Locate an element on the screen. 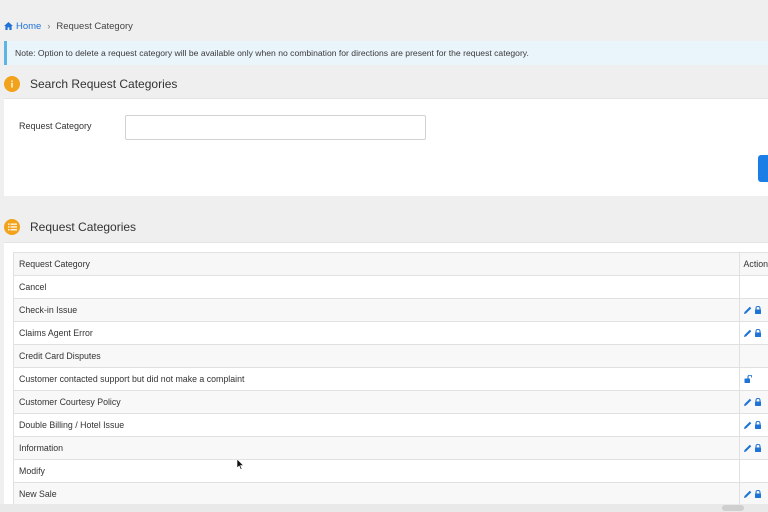 The width and height of the screenshot is (768, 512). breadcrumb-home-label: Home is located at coordinates (29, 26).